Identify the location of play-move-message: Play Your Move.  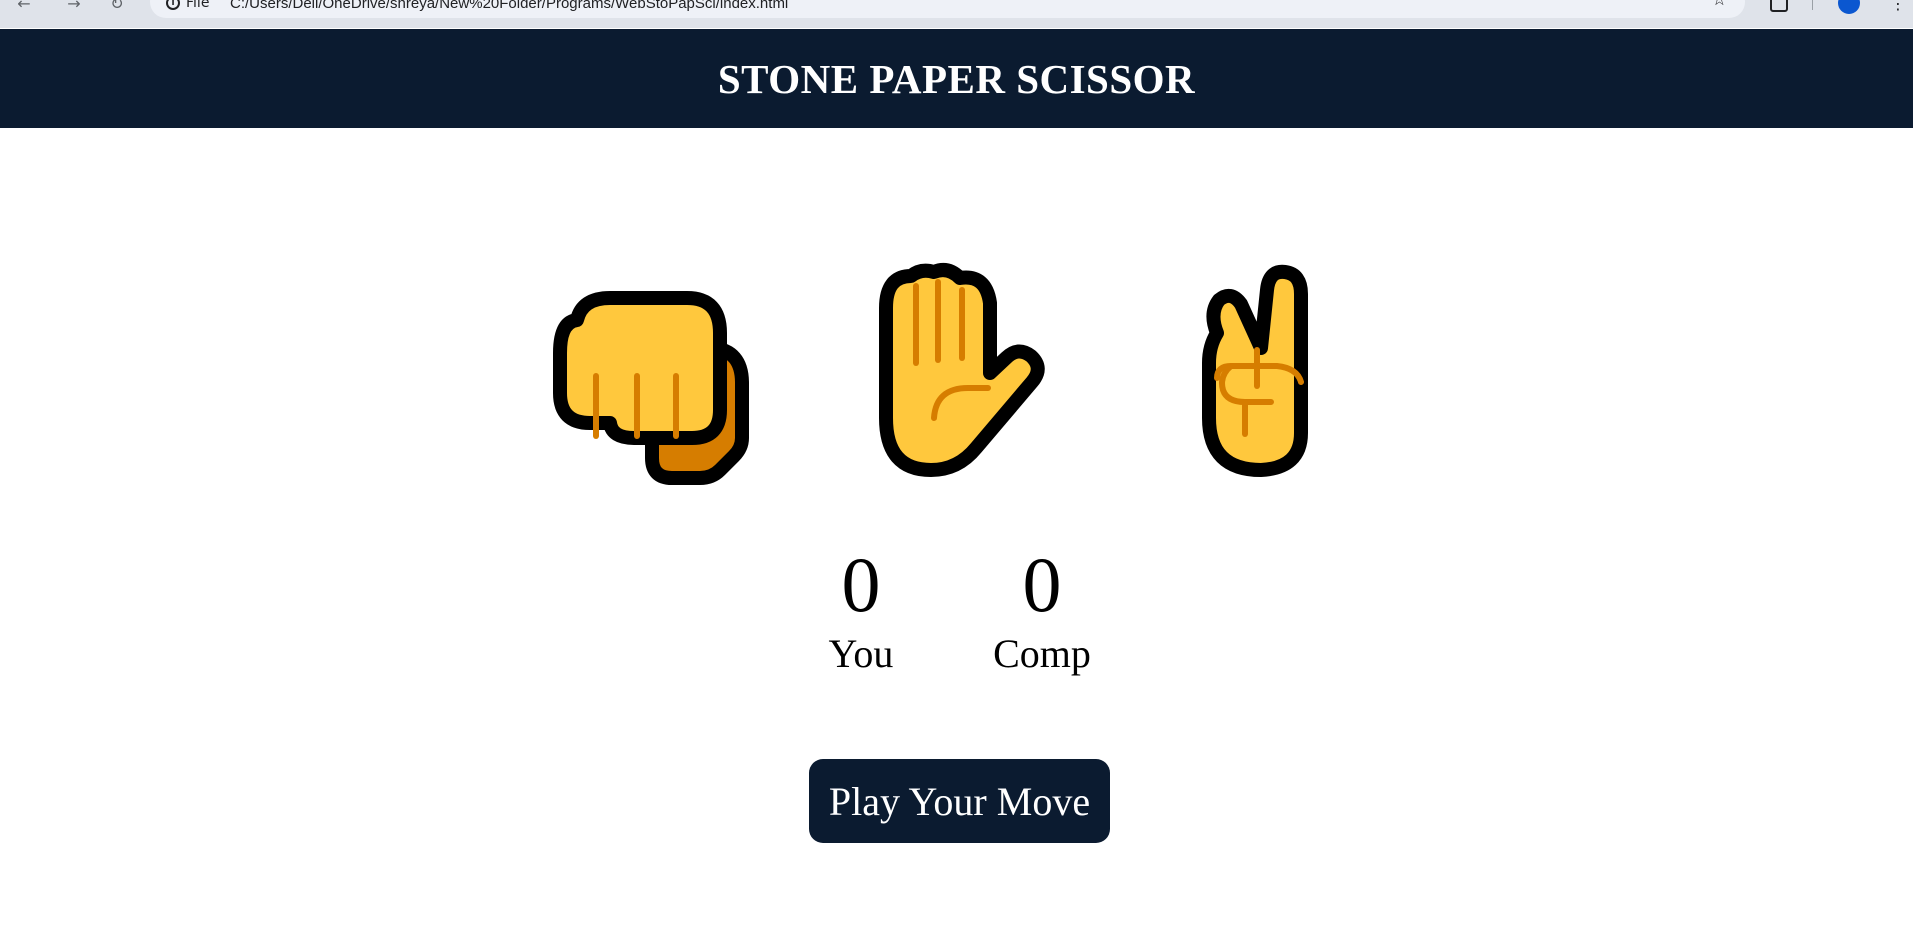
(959, 801).